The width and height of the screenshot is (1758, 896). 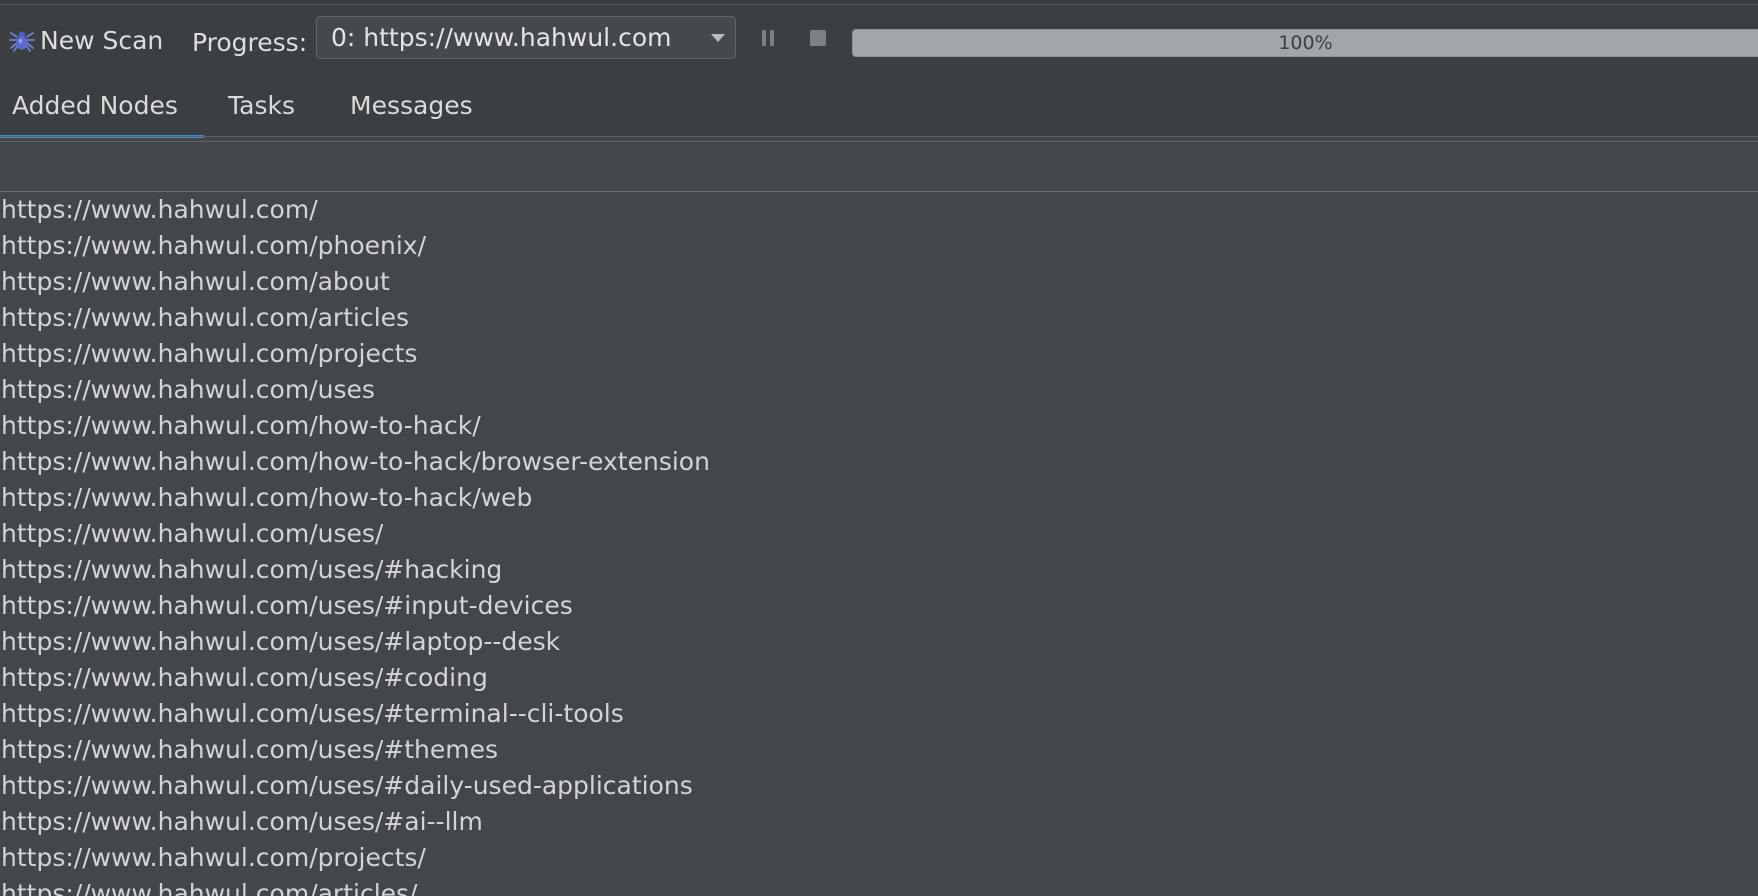 What do you see at coordinates (102, 106) in the screenshot?
I see `tab-added-nodes: Added Nodes` at bounding box center [102, 106].